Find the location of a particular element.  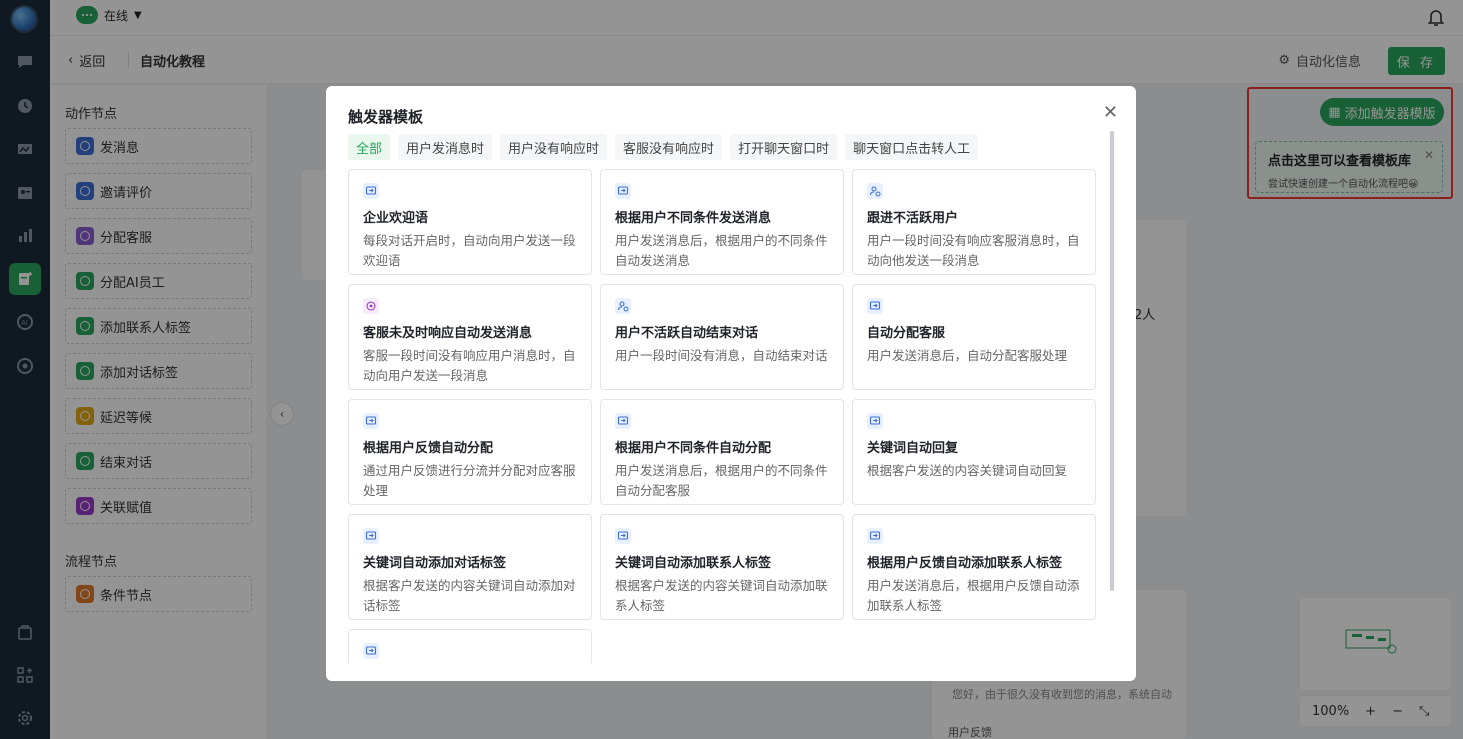

template-card: 根据用户不同条件发送消息用户发送消息后，根据用户的不同条件自动发送消息 is located at coordinates (722, 222).